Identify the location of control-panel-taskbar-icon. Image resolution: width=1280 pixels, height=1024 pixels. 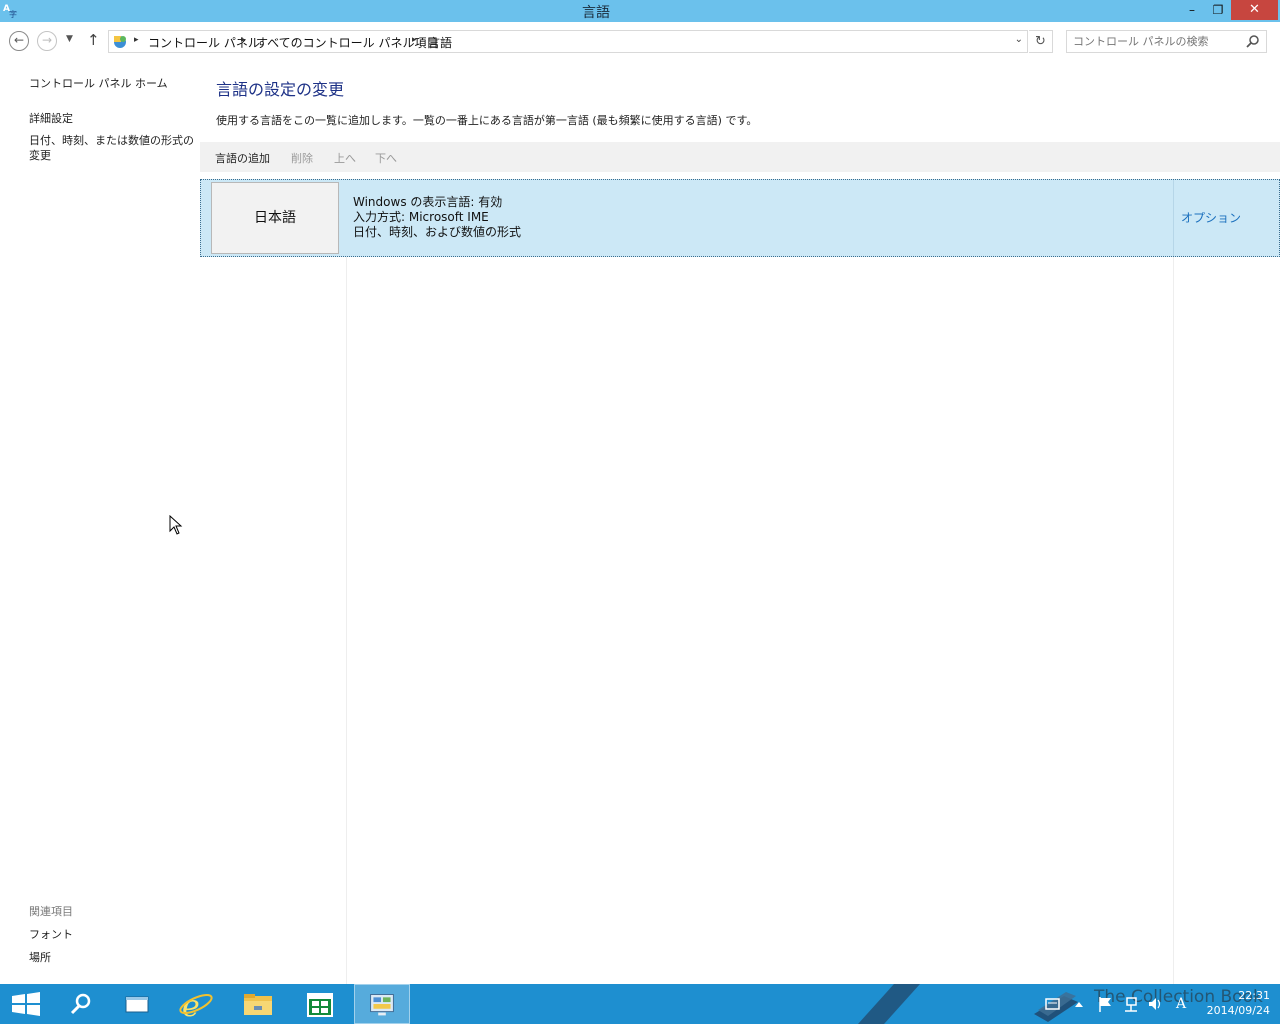
(382, 1004).